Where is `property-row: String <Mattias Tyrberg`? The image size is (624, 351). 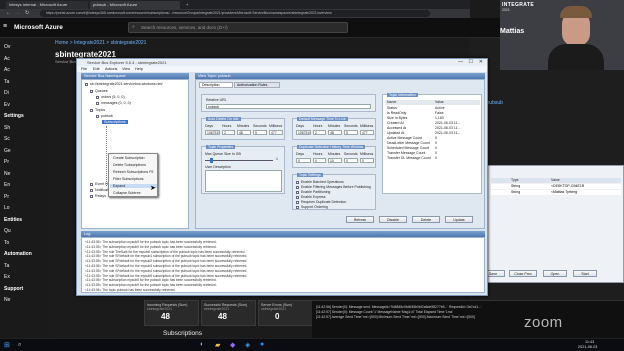
property-row: String <Mattias Tyrberg is located at coordinates (556, 192).